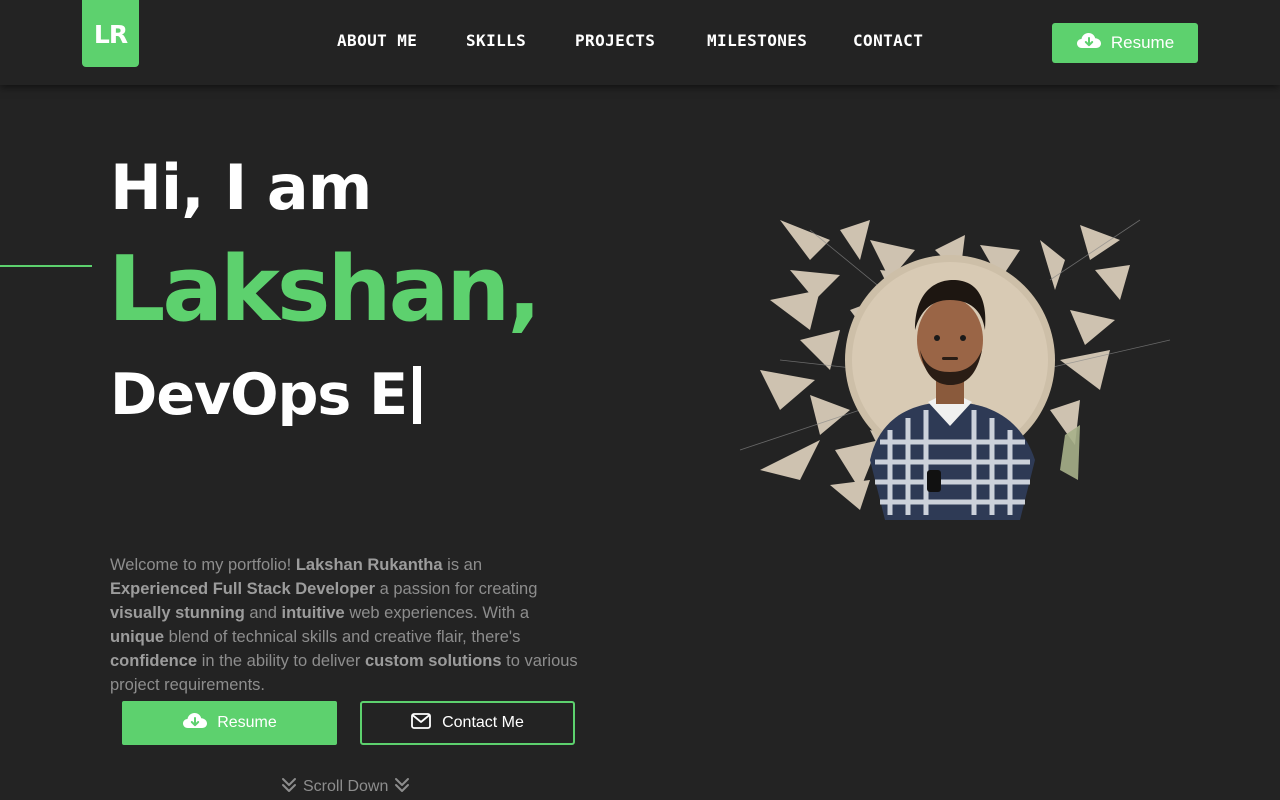 The image size is (1280, 800). Describe the element at coordinates (496, 41) in the screenshot. I see `nav-item-skills: Skills` at that location.